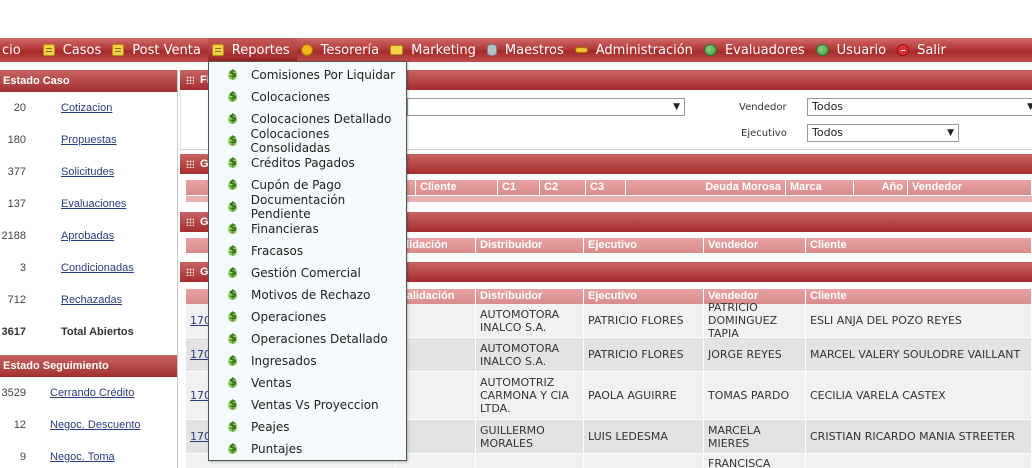  What do you see at coordinates (19, 108) in the screenshot?
I see `count: 20` at bounding box center [19, 108].